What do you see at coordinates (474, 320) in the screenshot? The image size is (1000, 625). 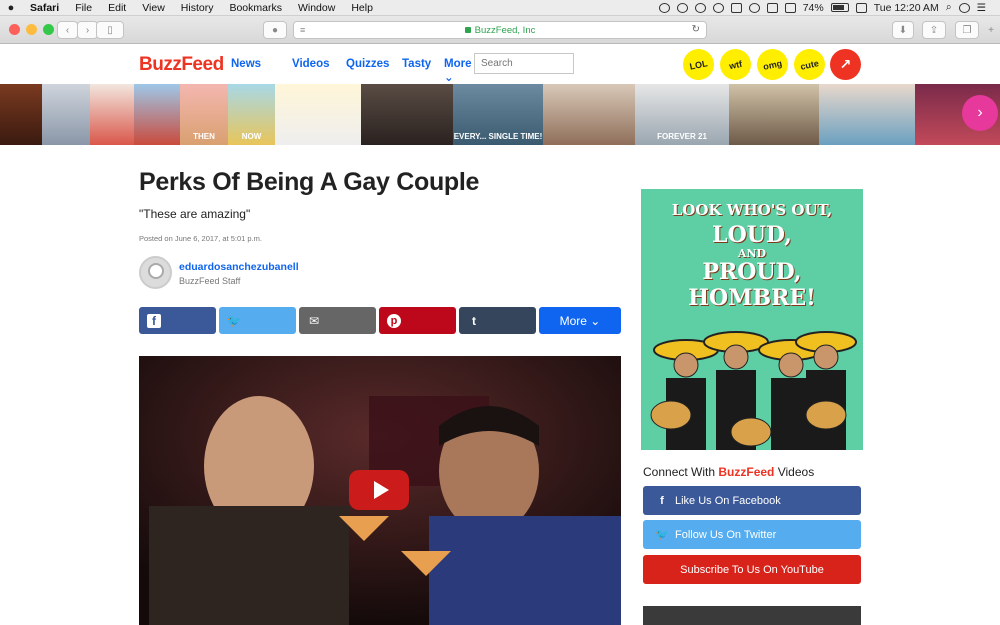 I see `tumblr-icon: t` at bounding box center [474, 320].